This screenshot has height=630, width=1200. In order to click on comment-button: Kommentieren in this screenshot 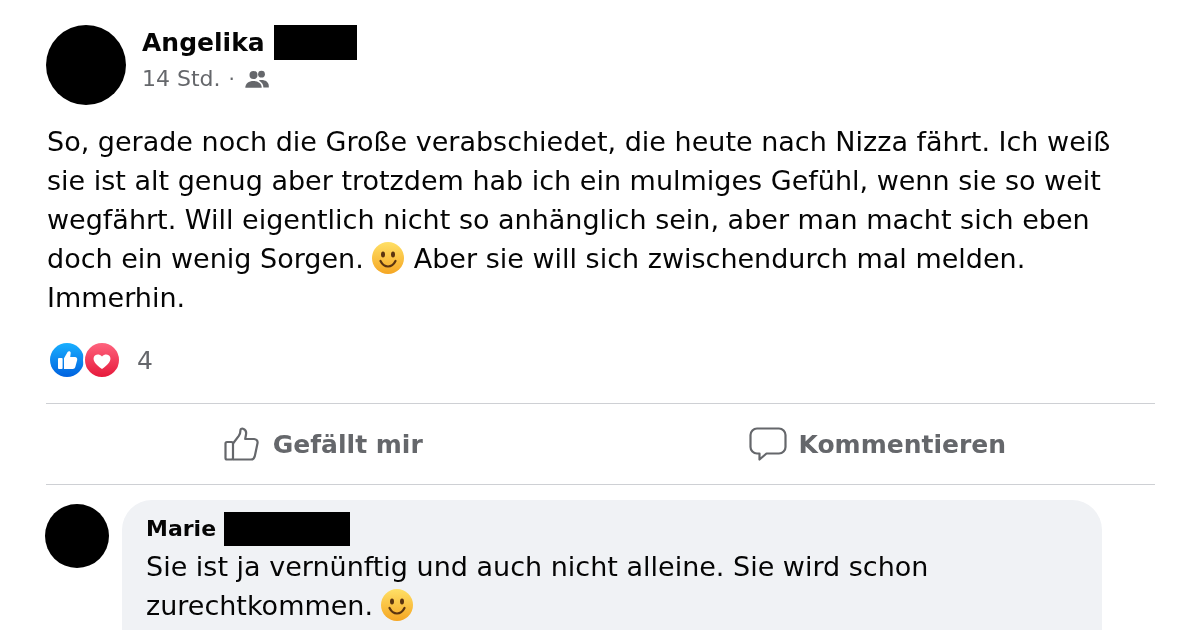, I will do `click(877, 444)`.